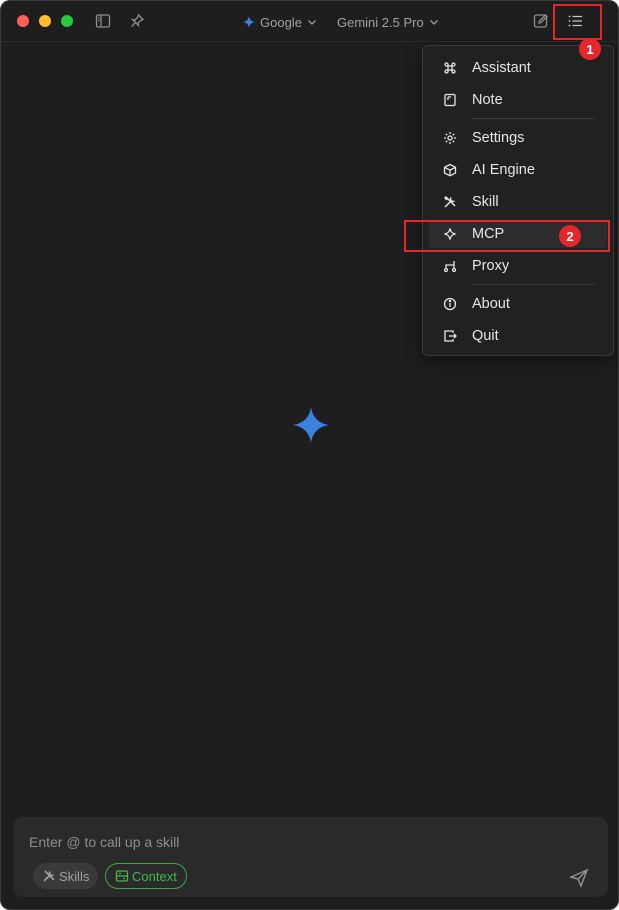  I want to click on step-badge-1: 1, so click(590, 49).